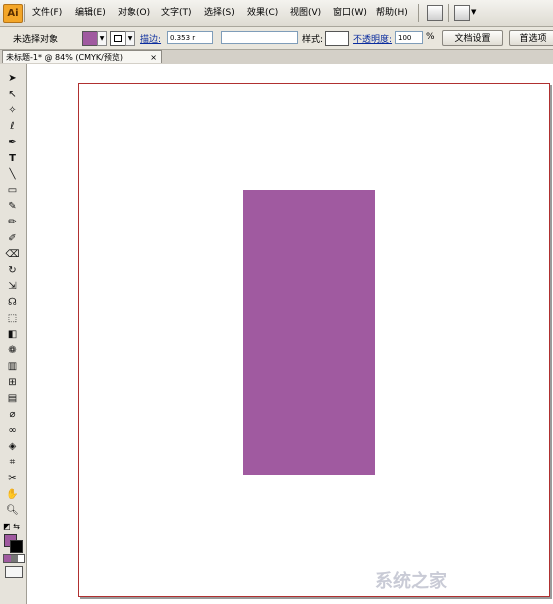 Image resolution: width=553 pixels, height=604 pixels. Describe the element at coordinates (472, 38) in the screenshot. I see `document-setup-button: 文档设置` at that location.